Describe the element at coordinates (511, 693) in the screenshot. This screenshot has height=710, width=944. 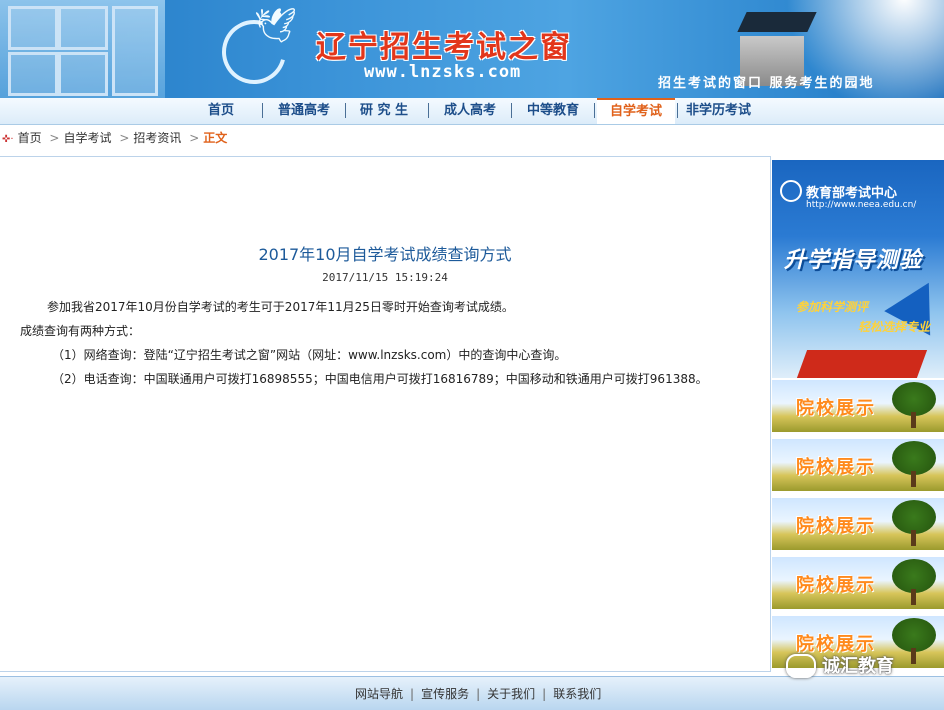
I see `footer-link-about: 关于我们` at that location.